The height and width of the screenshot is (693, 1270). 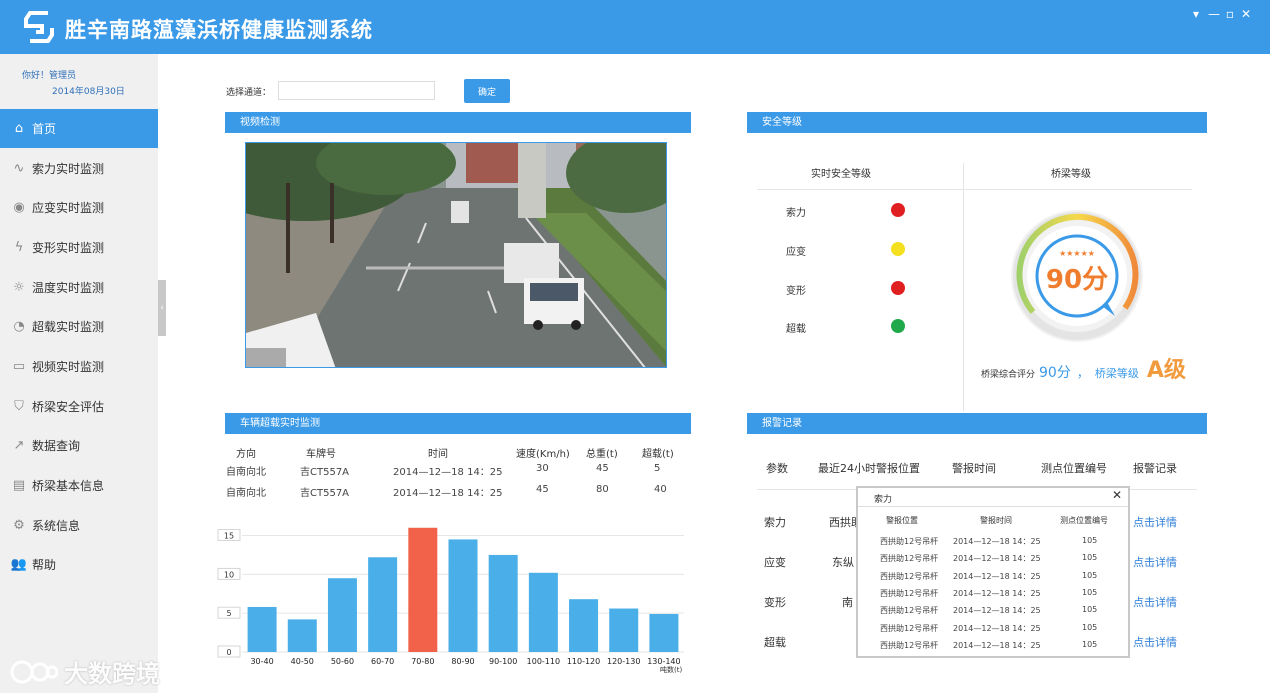 What do you see at coordinates (775, 562) in the screenshot?
I see `alarm-param: 应变` at bounding box center [775, 562].